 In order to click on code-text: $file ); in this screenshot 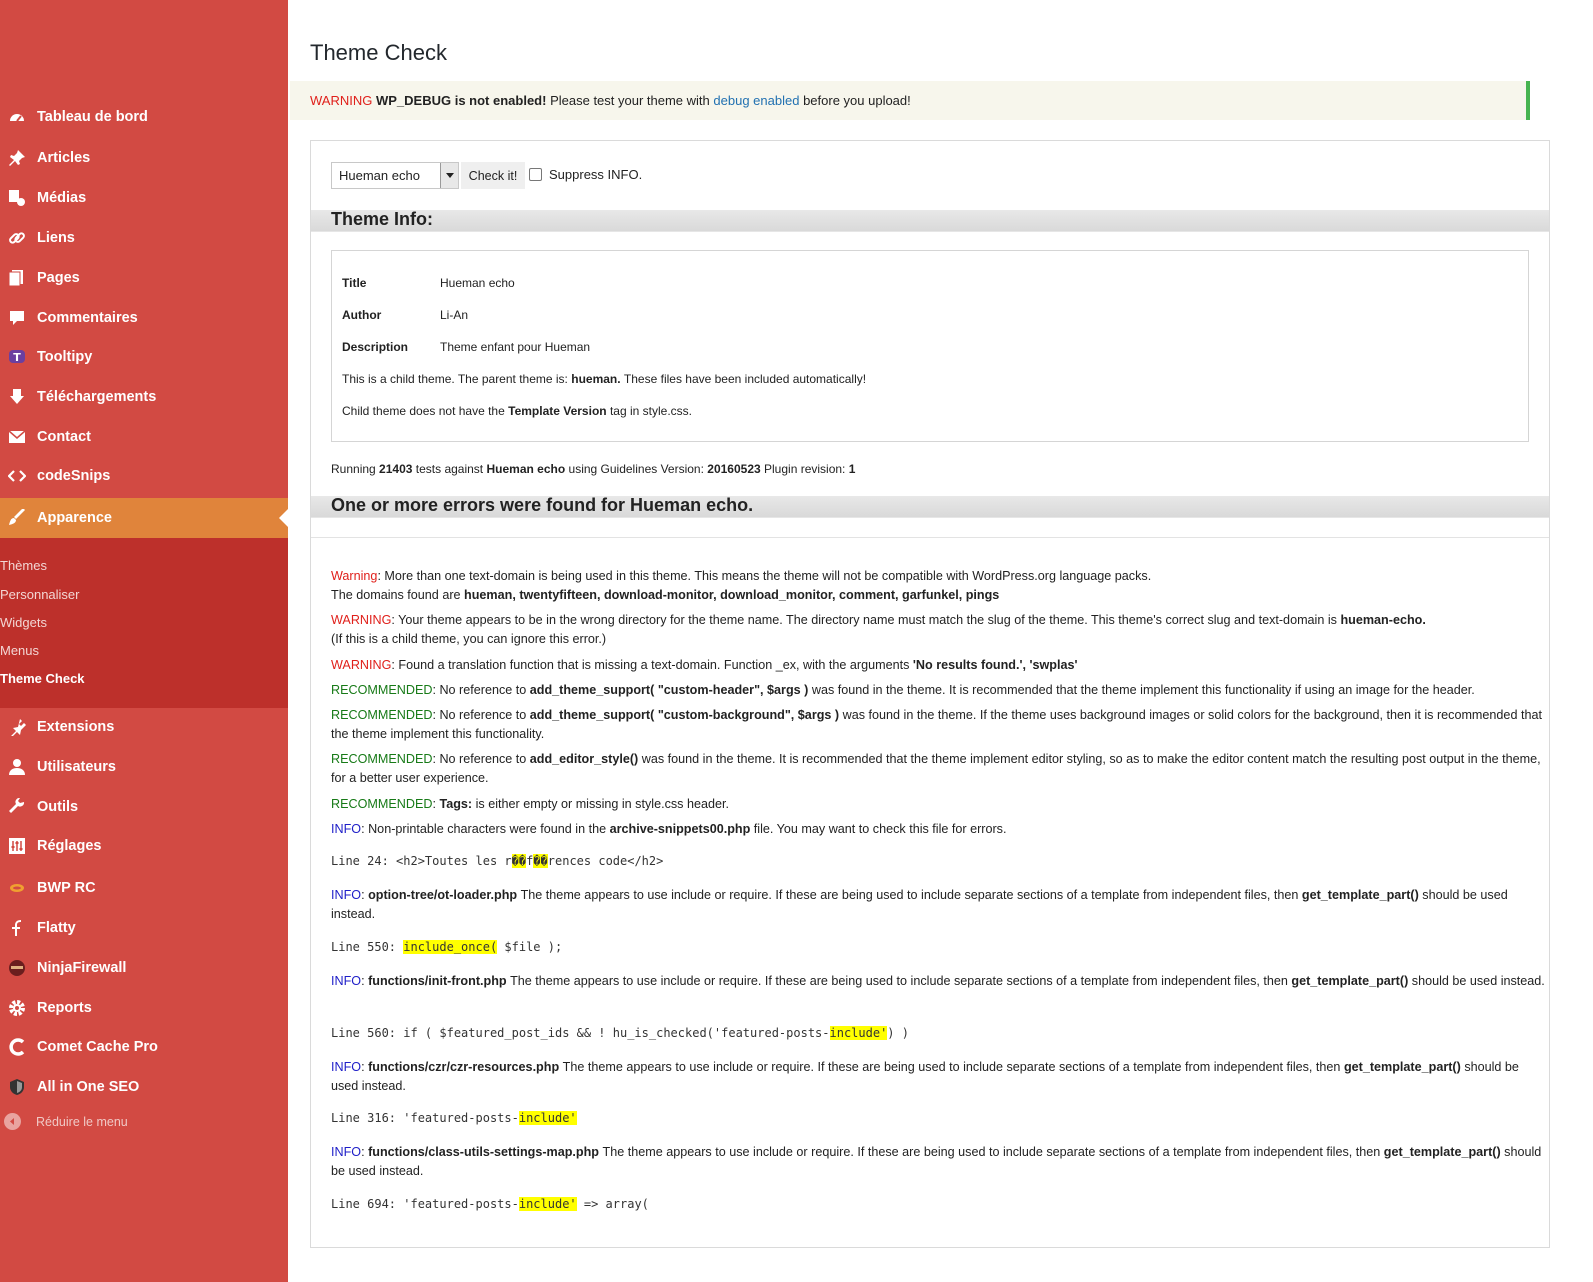, I will do `click(530, 947)`.